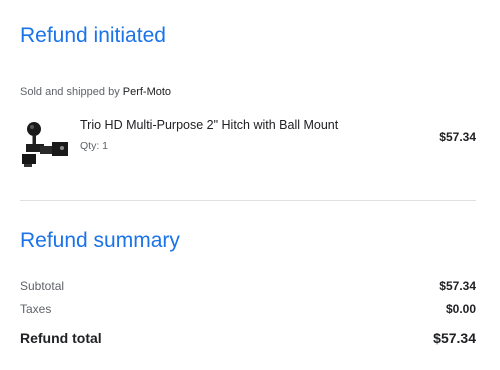 This screenshot has height=370, width=500. What do you see at coordinates (70, 92) in the screenshot?
I see `seller-prefix: Sold and shipped by` at bounding box center [70, 92].